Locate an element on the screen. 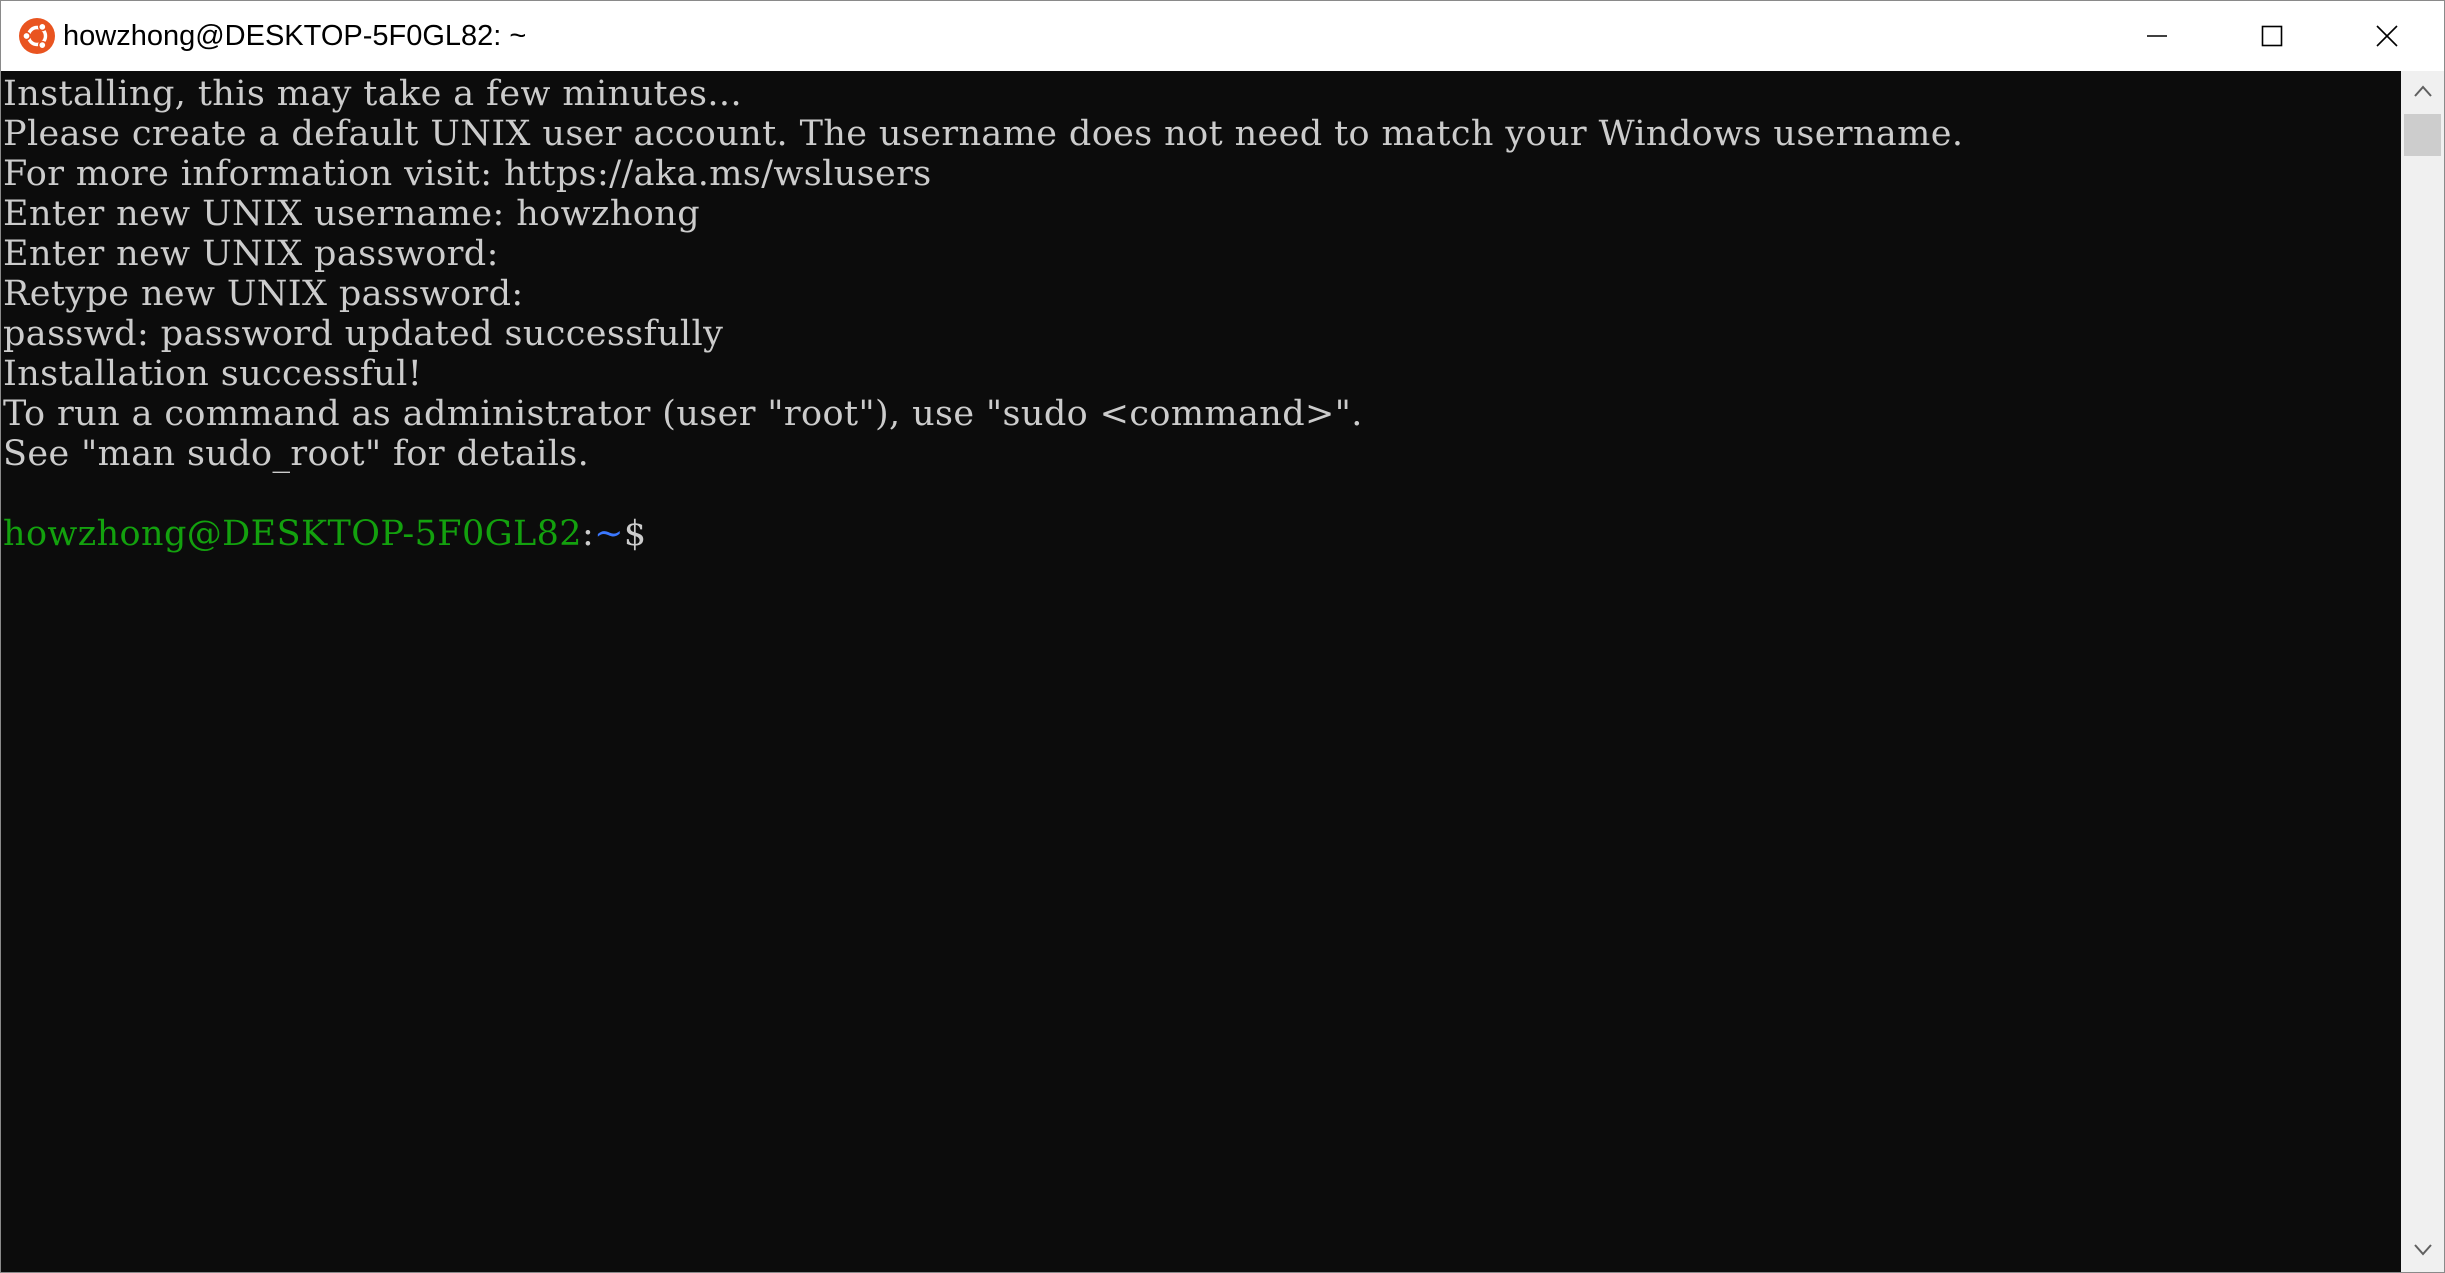  scroll-thumb is located at coordinates (2422, 135).